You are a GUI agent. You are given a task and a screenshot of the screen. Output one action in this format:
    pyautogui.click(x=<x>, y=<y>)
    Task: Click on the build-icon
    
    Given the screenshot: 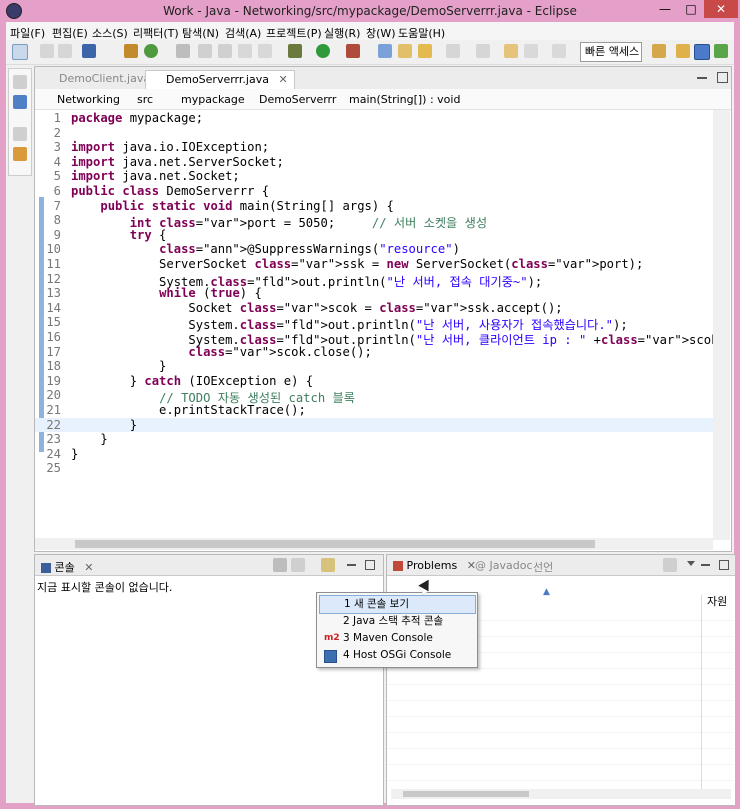 What is the action you would take?
    pyautogui.click(x=131, y=51)
    